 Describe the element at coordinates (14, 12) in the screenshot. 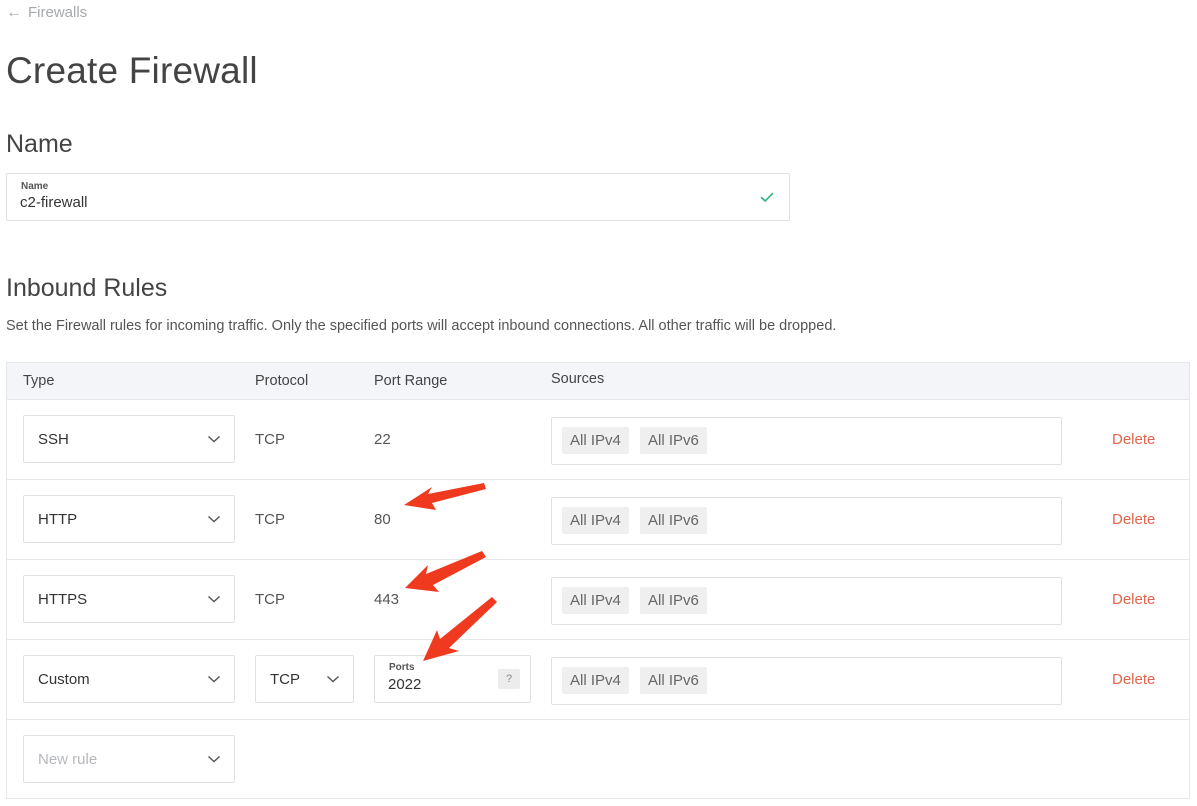

I see `arrow-left-icon: ←` at that location.